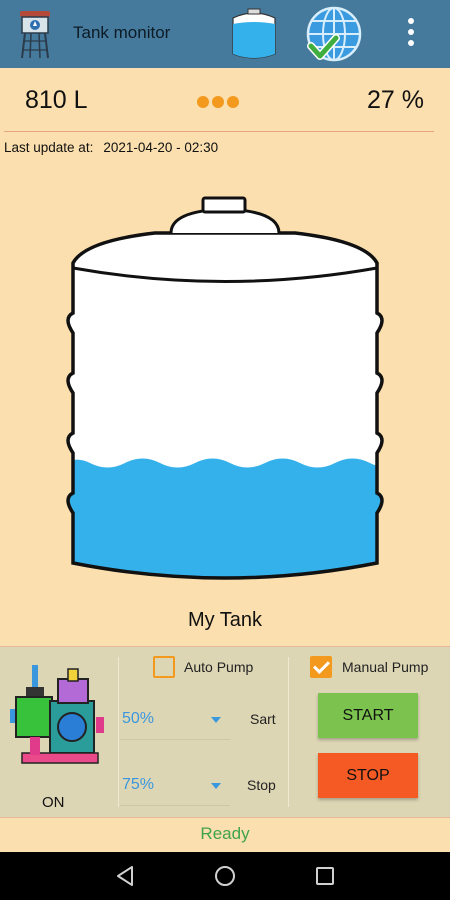  I want to click on recent-apps-icon, so click(325, 876).